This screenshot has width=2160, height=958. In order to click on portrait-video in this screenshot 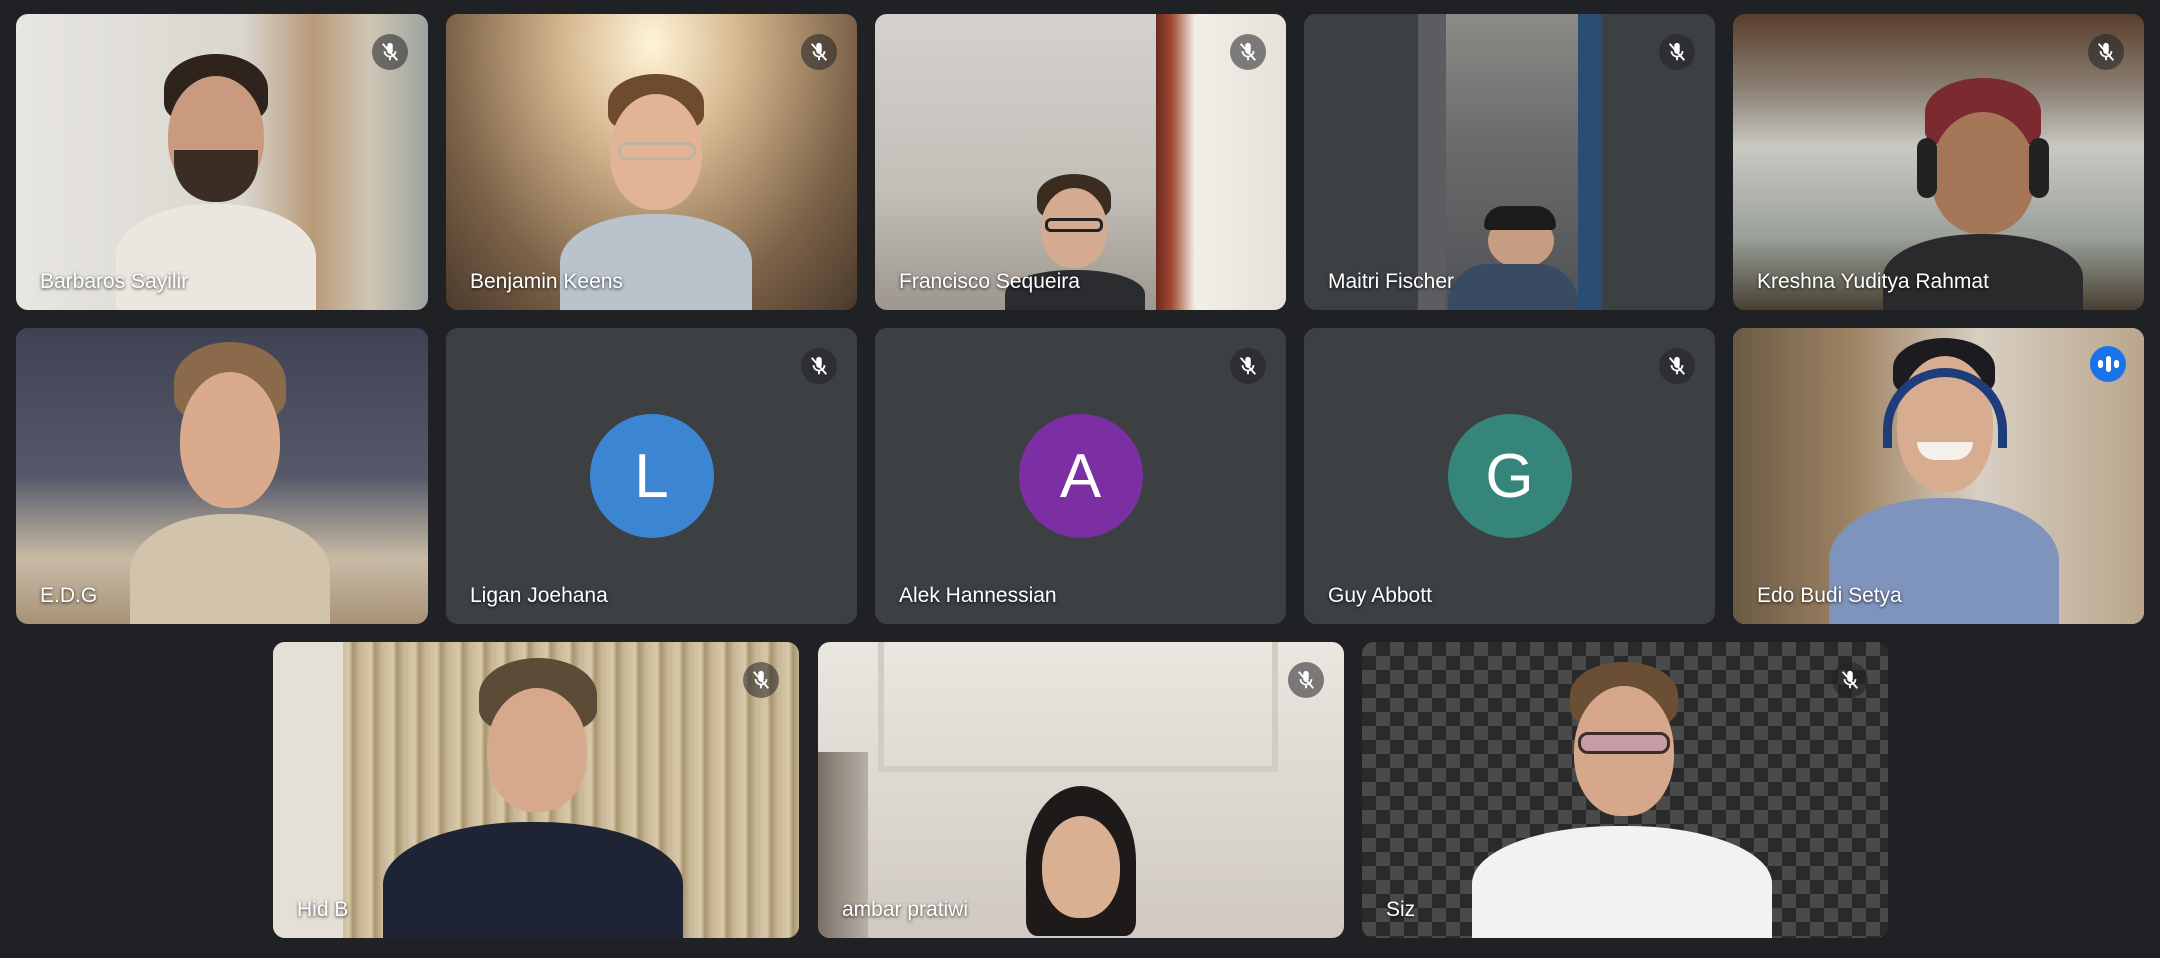, I will do `click(1510, 162)`.